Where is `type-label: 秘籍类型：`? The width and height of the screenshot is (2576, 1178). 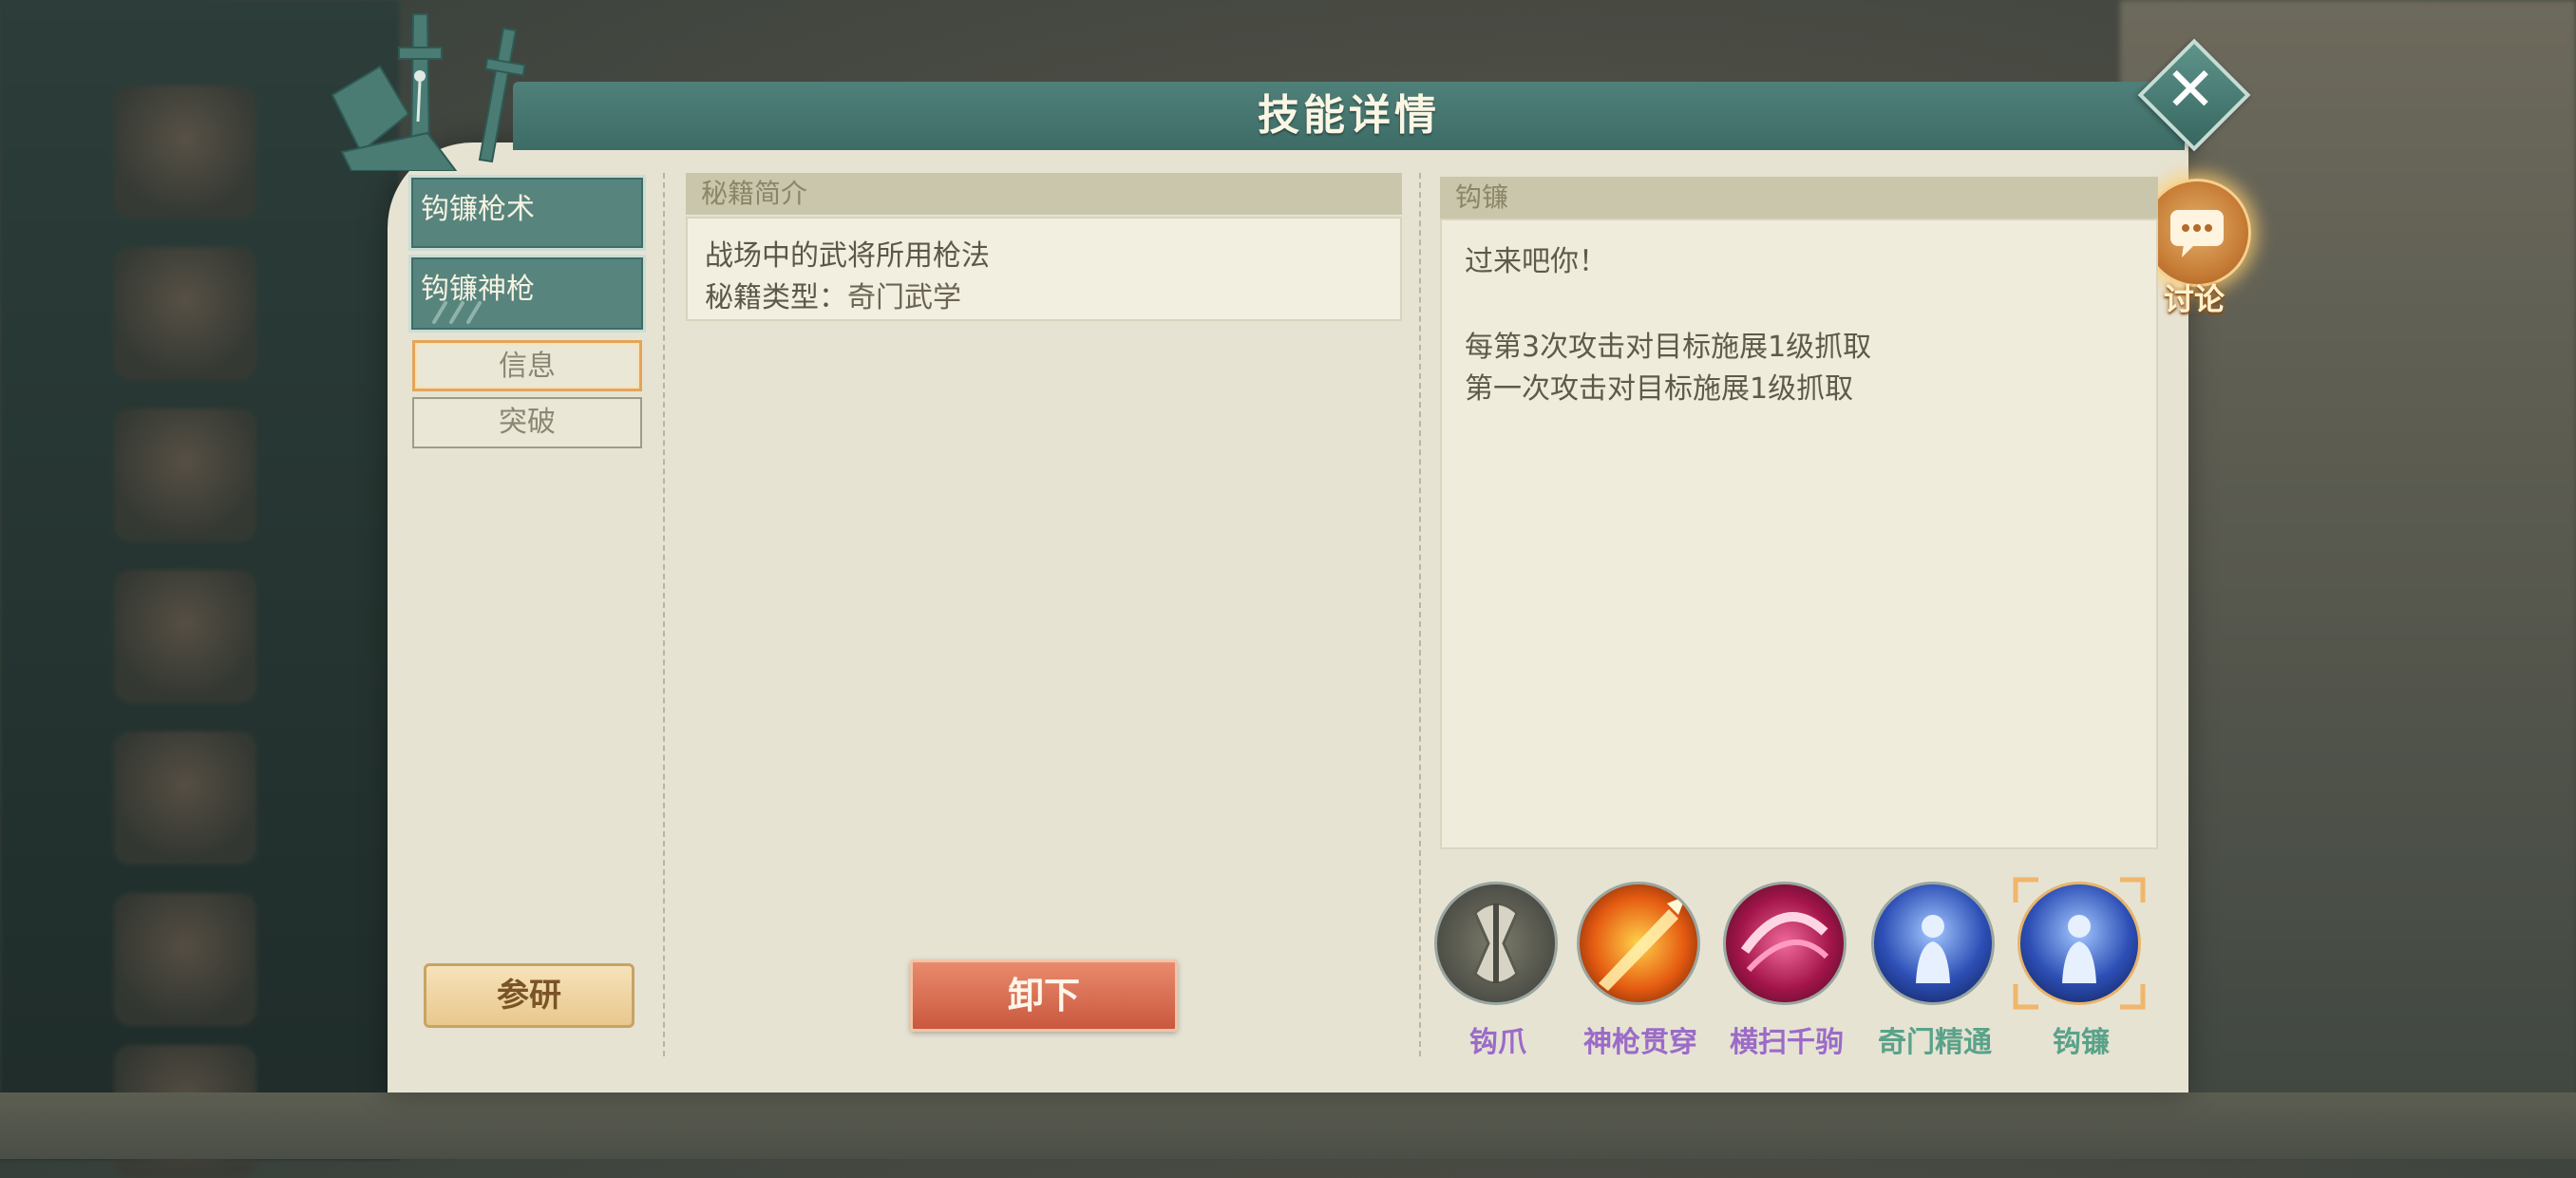 type-label: 秘籍类型： is located at coordinates (776, 297).